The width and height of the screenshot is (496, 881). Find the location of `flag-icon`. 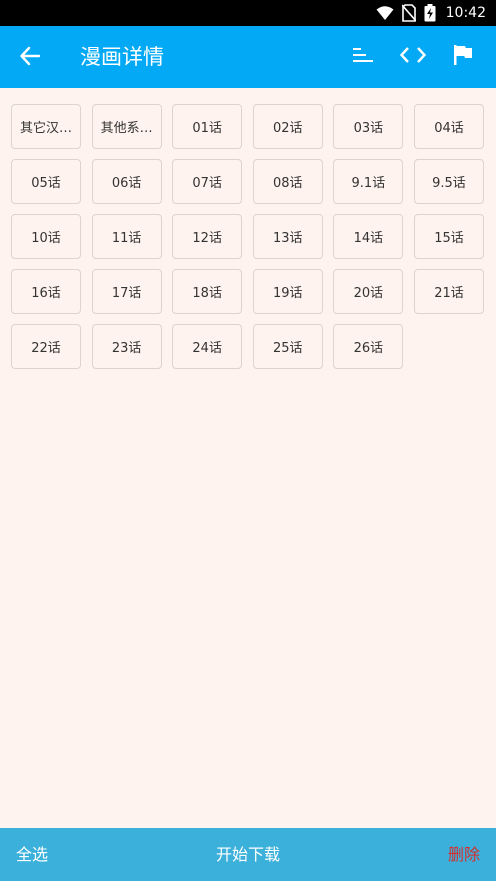

flag-icon is located at coordinates (463, 57).